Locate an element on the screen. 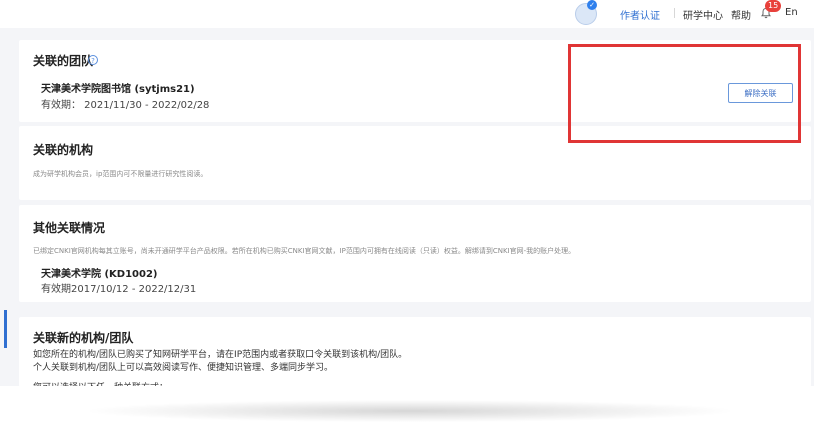 This screenshot has height=429, width=814. linked-org-title: 关联的机构 is located at coordinates (63, 150).